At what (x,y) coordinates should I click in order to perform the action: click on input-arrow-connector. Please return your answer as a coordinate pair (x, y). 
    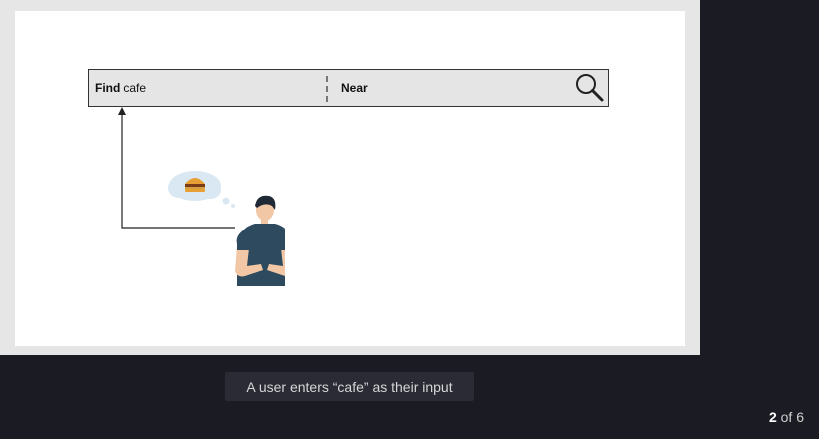
    Looking at the image, I should click on (176, 168).